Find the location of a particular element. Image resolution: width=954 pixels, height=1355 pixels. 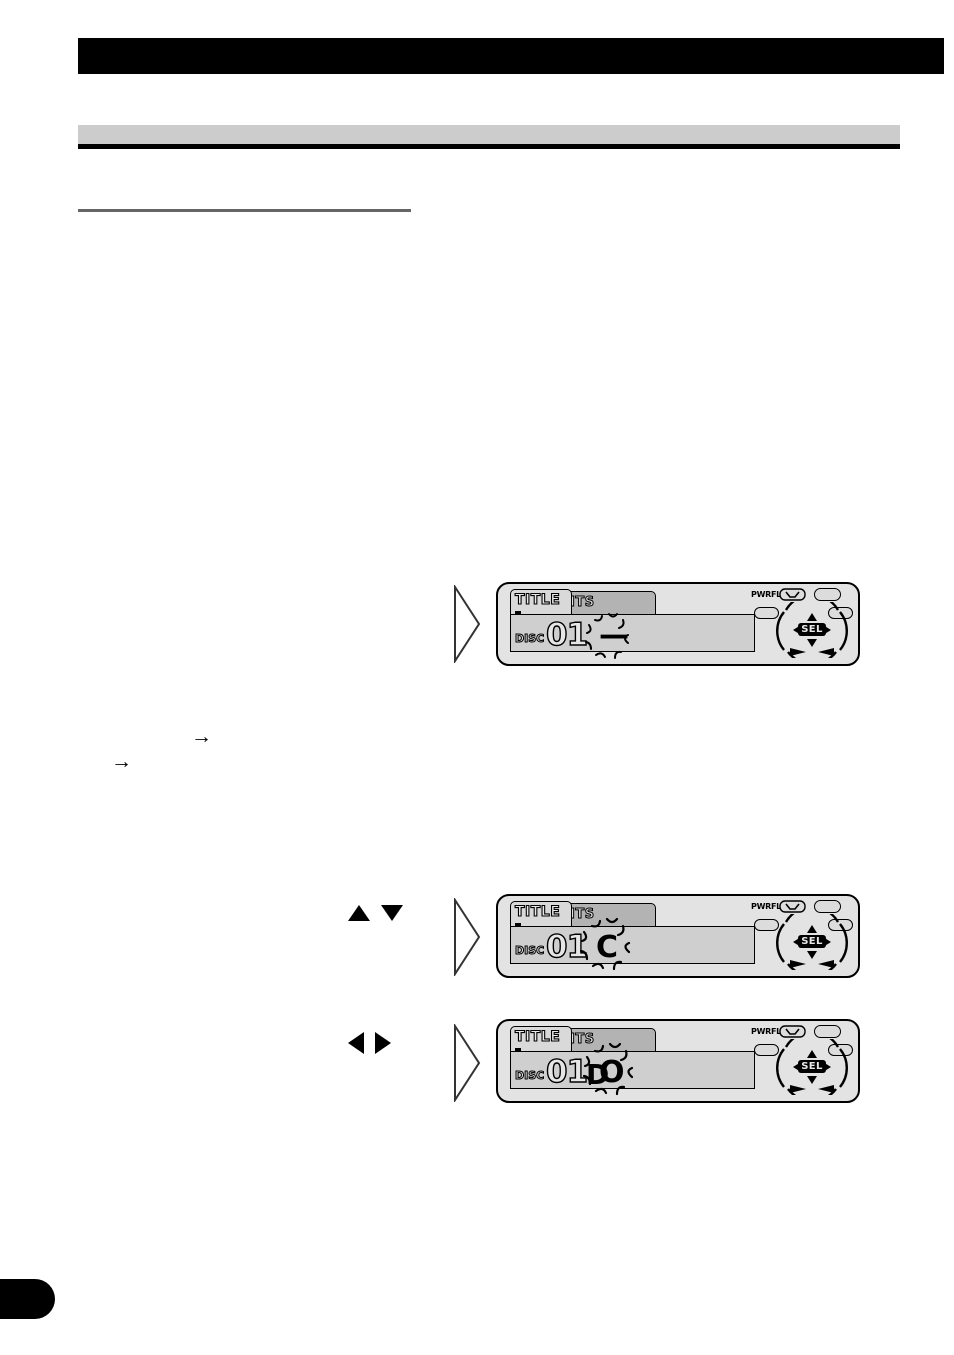

page-number-tab is located at coordinates (27, 1299).